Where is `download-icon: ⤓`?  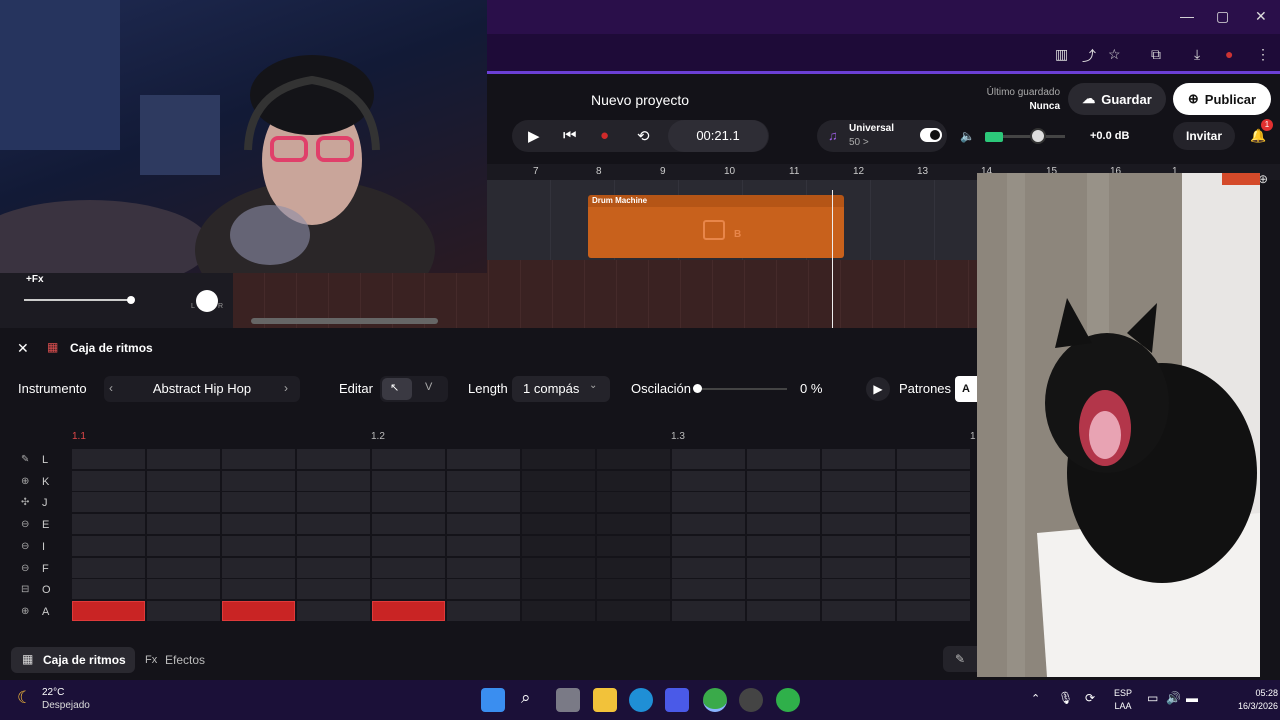 download-icon: ⤓ is located at coordinates (1197, 54).